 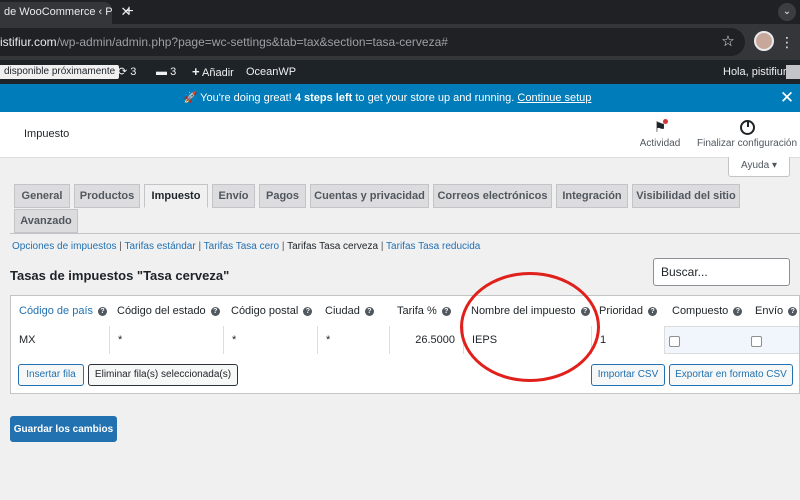 I want to click on remove-rows-button: Eliminar fila(s) seleccionada(s), so click(x=163, y=375).